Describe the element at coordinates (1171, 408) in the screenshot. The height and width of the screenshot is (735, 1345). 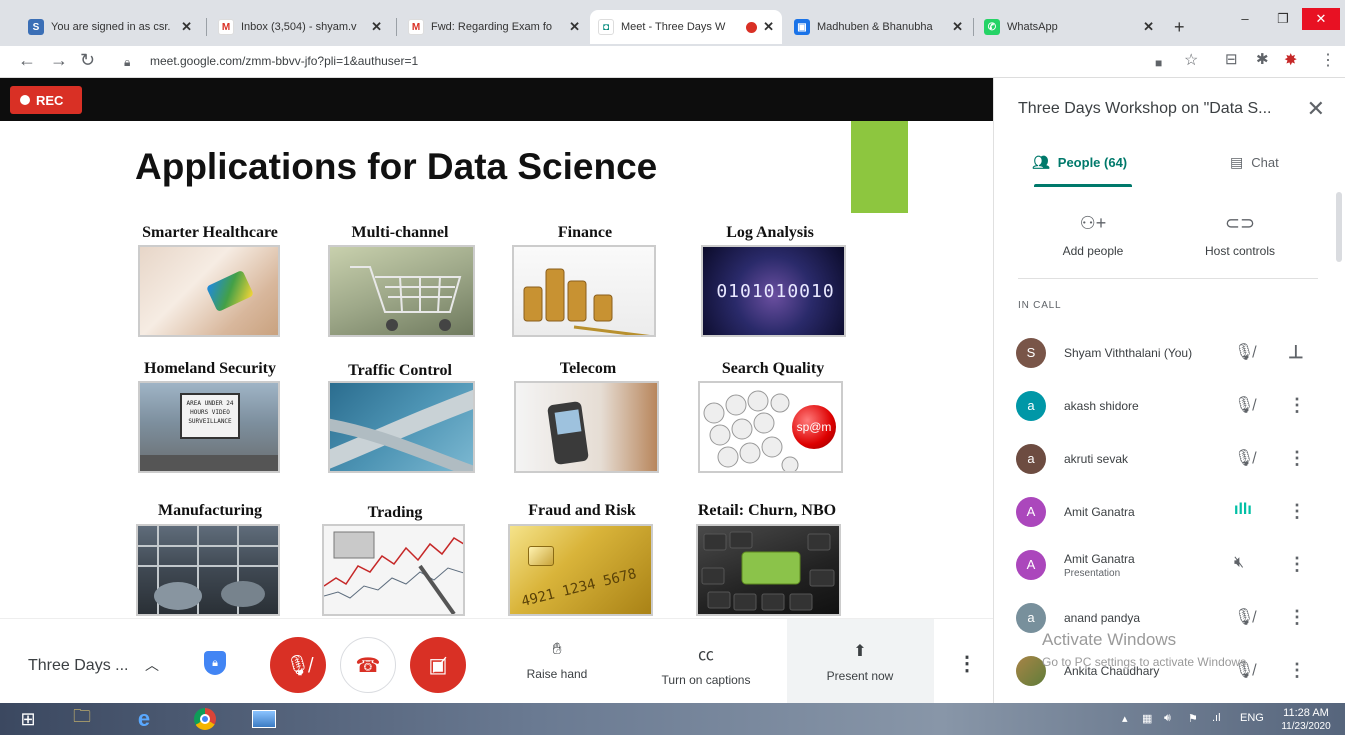
I see `participant-row: a akash shidore 🎙︎̸ ⋮` at that location.